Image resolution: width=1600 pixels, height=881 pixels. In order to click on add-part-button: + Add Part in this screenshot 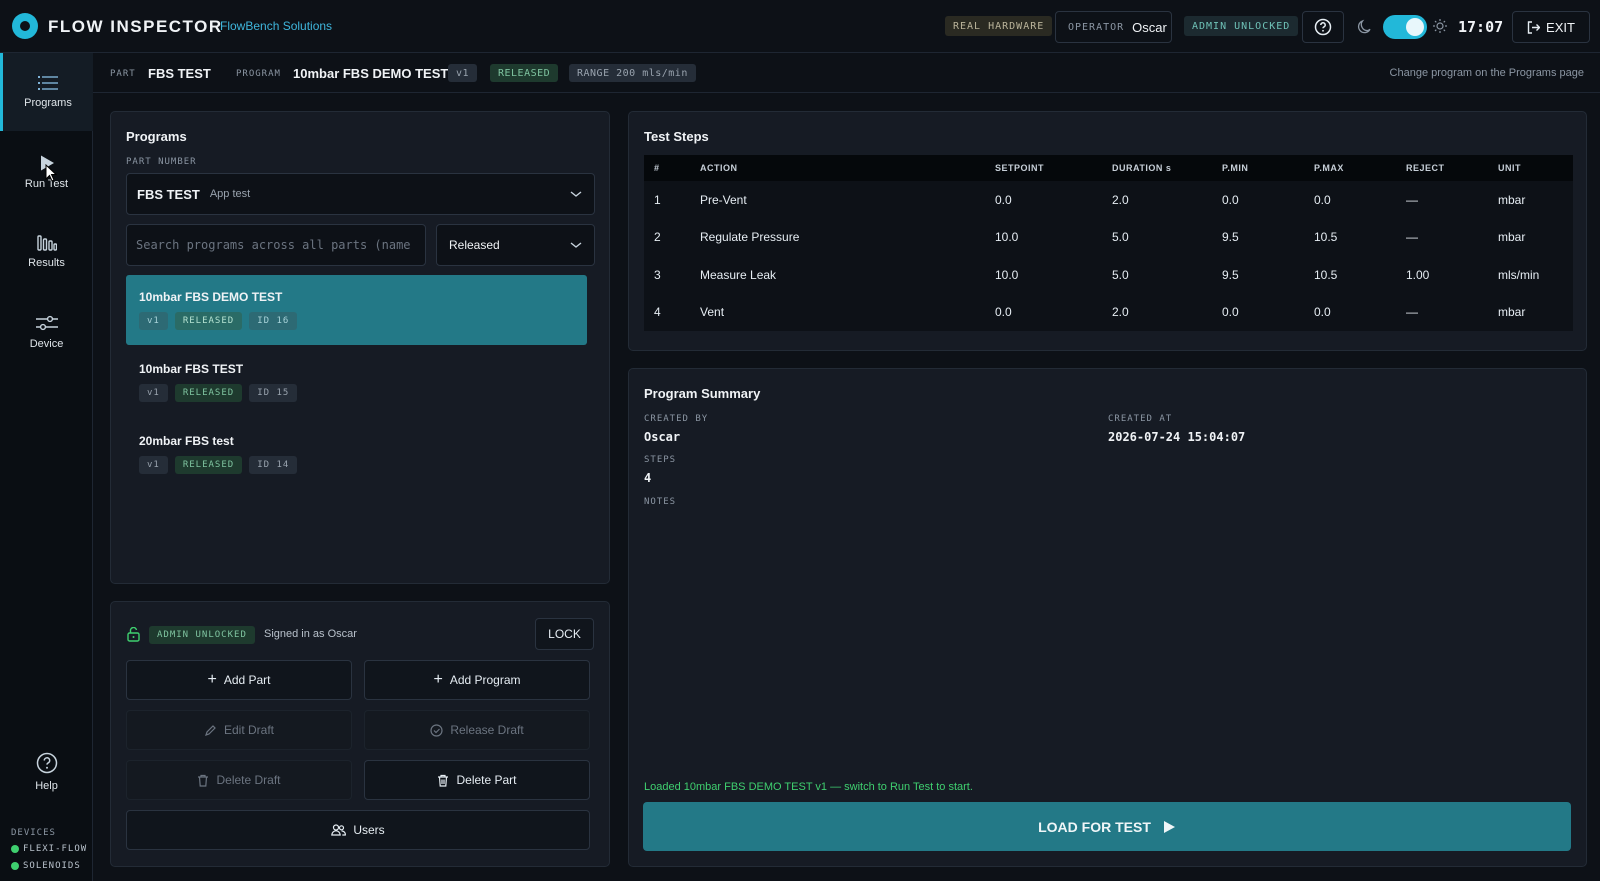, I will do `click(239, 680)`.